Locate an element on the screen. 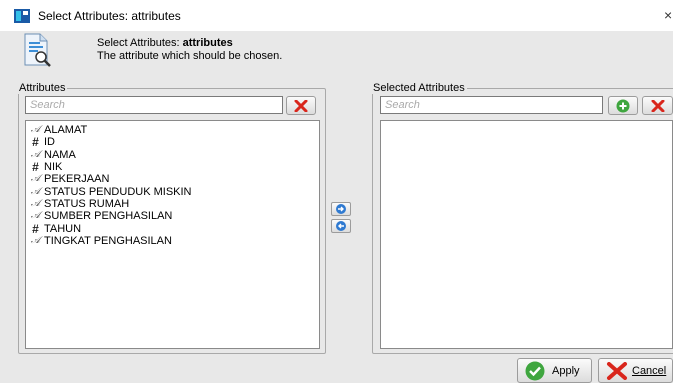 This screenshot has width=673, height=383. attribute-label: ID is located at coordinates (49, 142).